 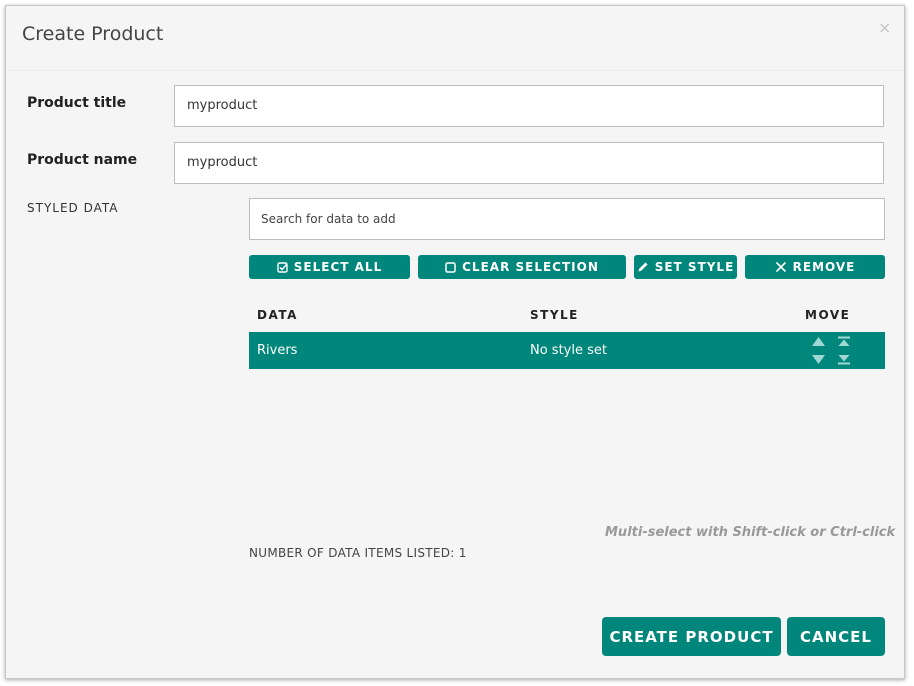 What do you see at coordinates (828, 315) in the screenshot?
I see `column-header-move: MOVE` at bounding box center [828, 315].